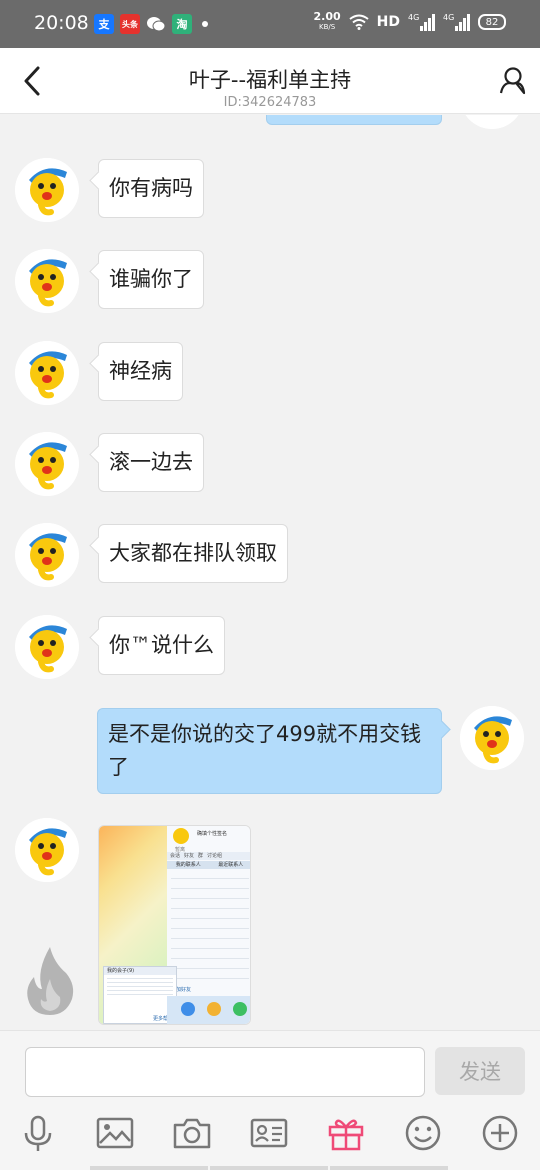  I want to click on composer-toolbar, so click(270, 1133).